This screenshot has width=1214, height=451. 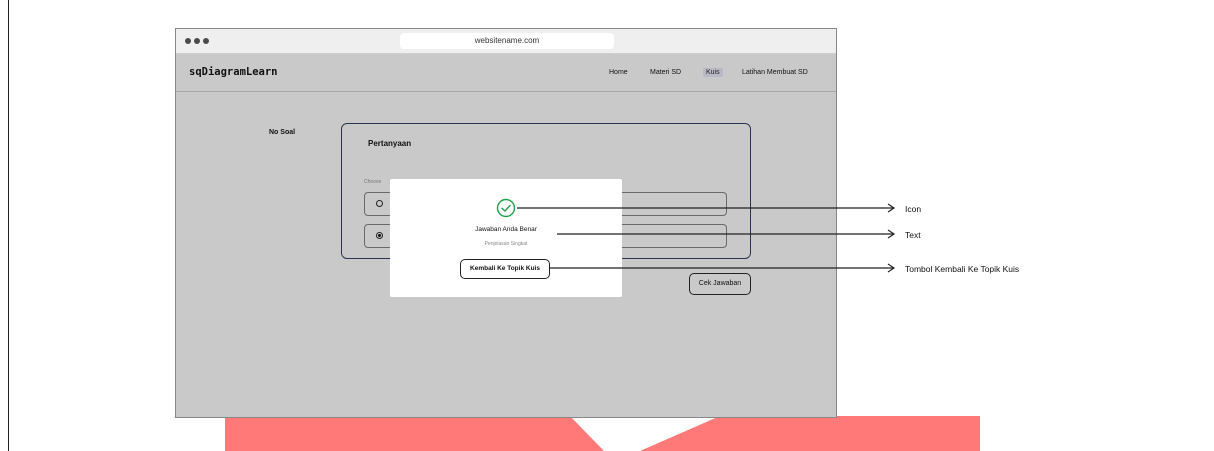 What do you see at coordinates (379, 203) in the screenshot?
I see `radio-button` at bounding box center [379, 203].